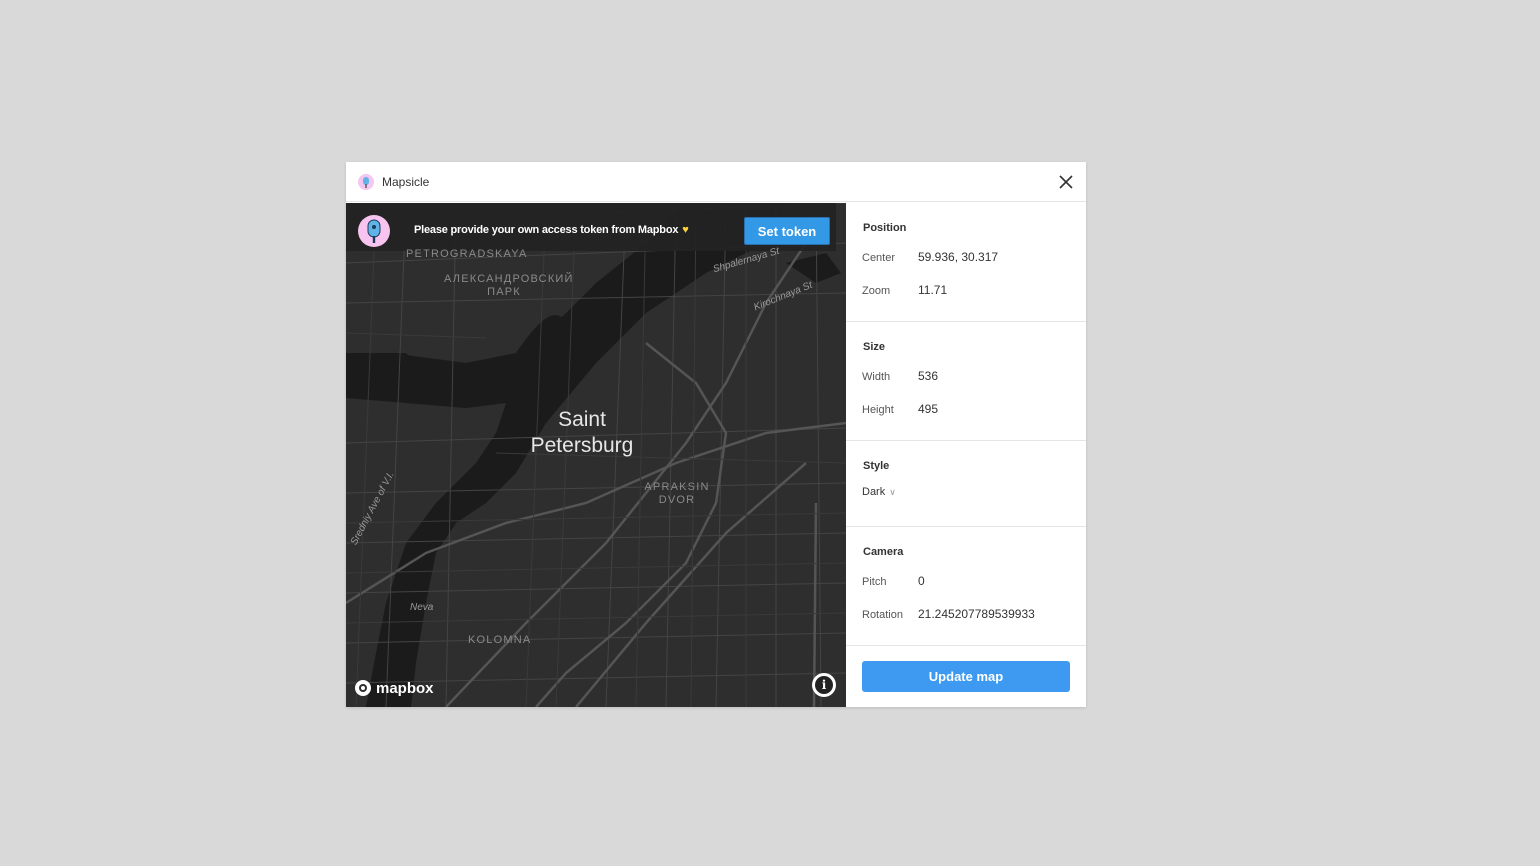  Describe the element at coordinates (983, 614) in the screenshot. I see `rotation-value: 21.245207789539933` at that location.